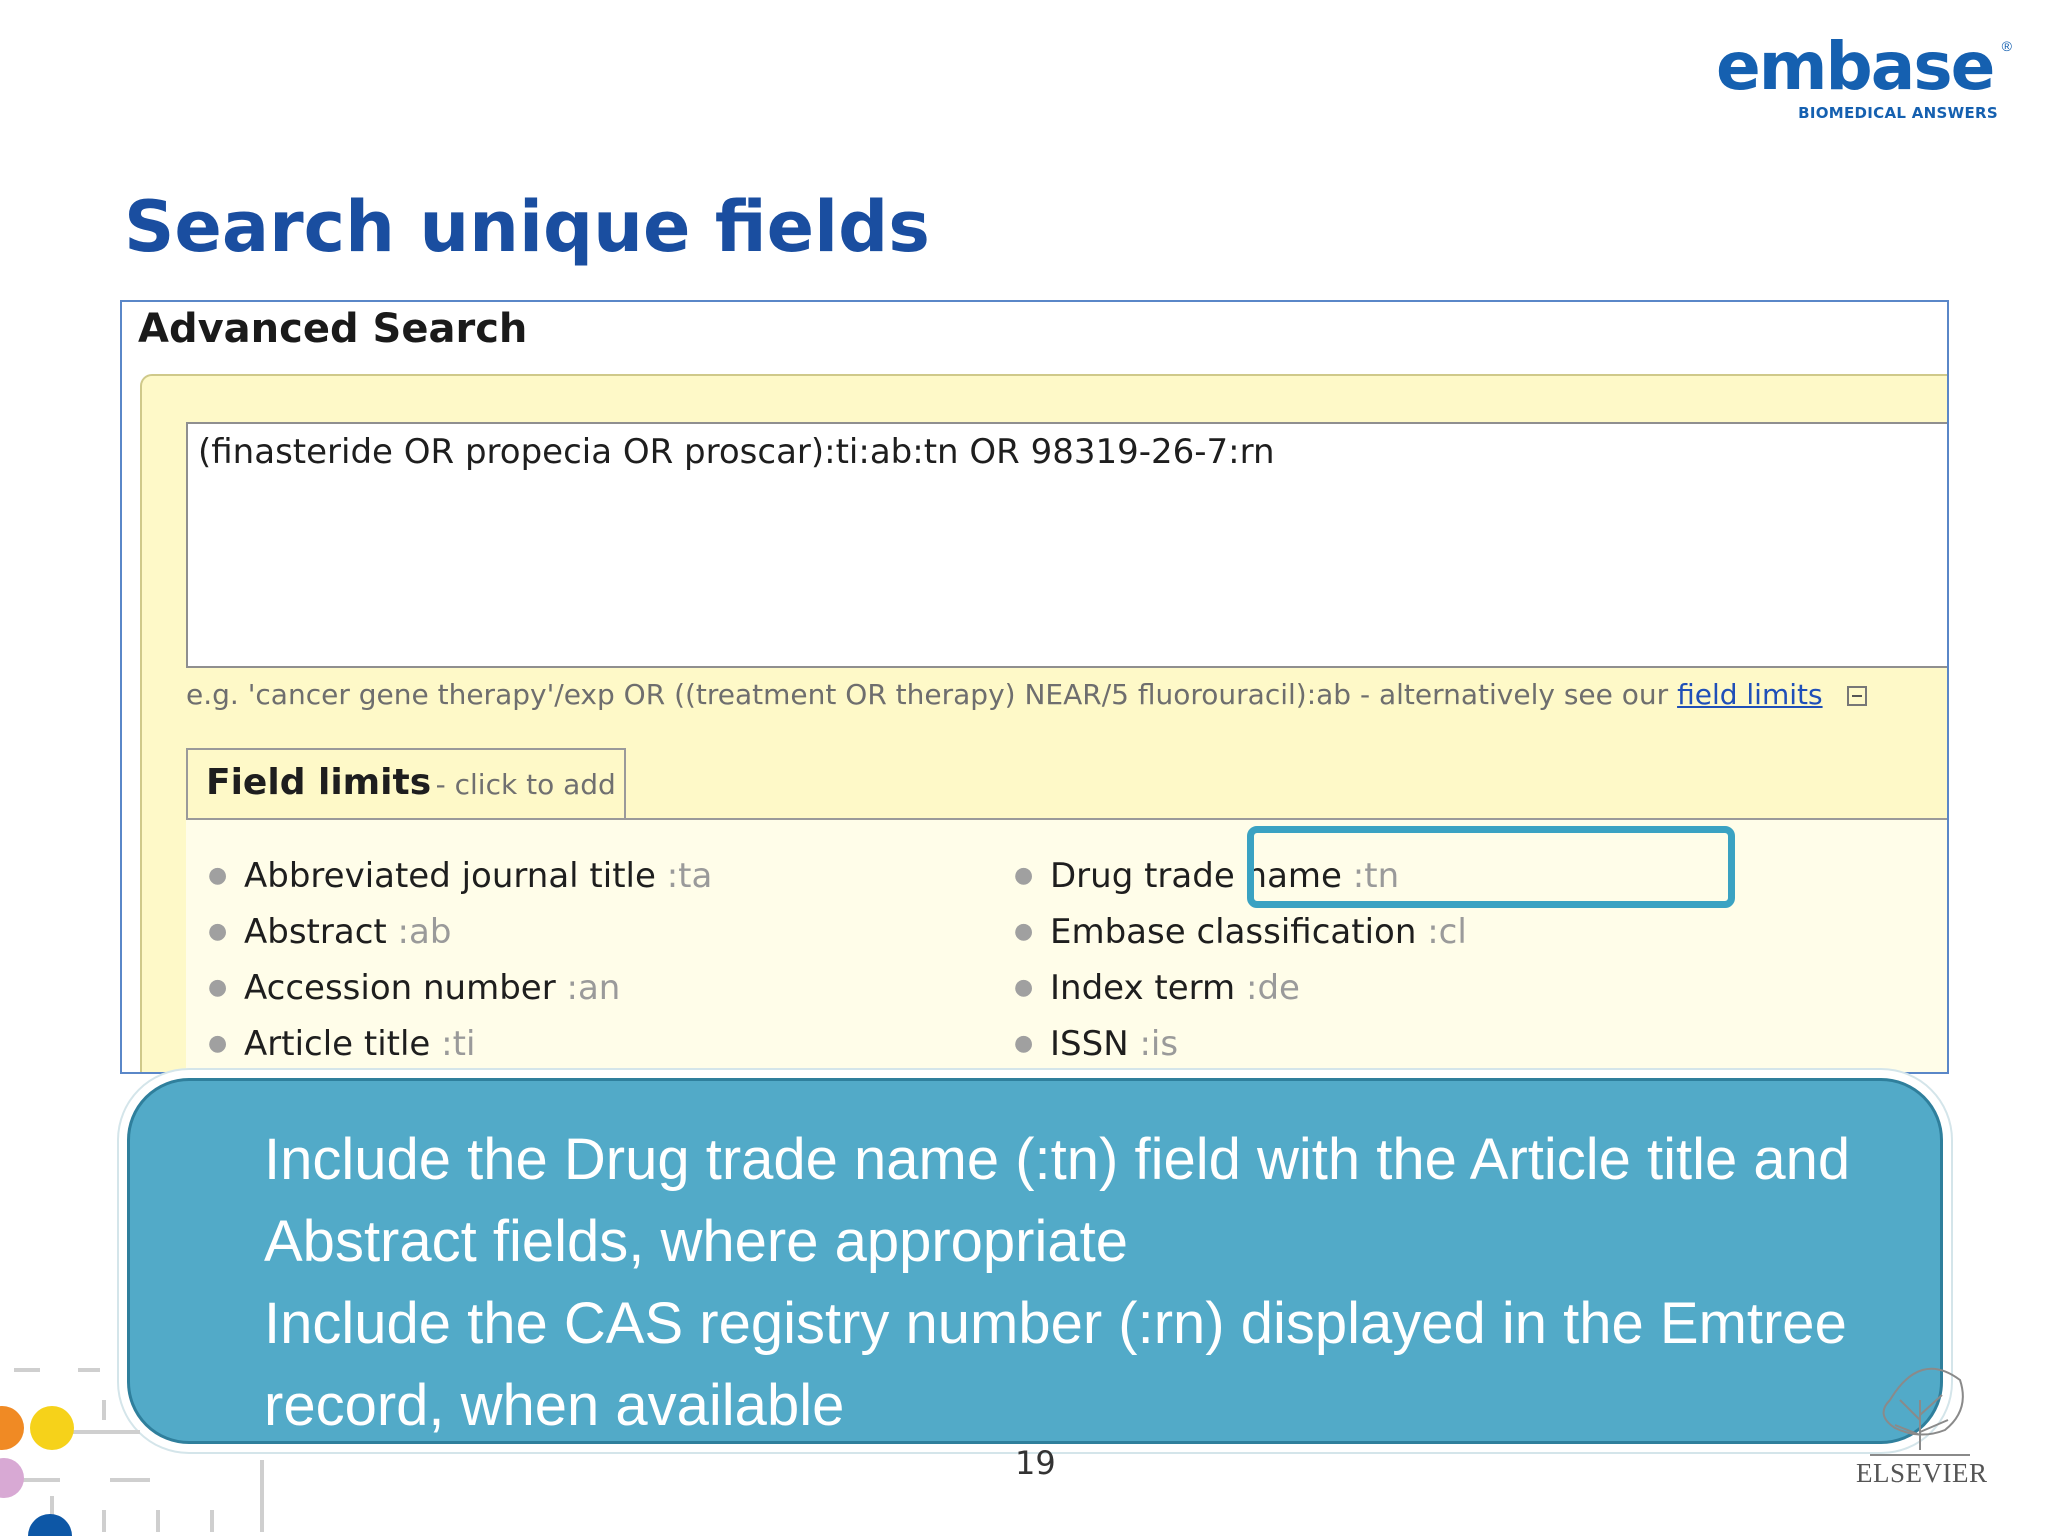  Describe the element at coordinates (1159, 1044) in the screenshot. I see `field-limit-code: :is` at that location.